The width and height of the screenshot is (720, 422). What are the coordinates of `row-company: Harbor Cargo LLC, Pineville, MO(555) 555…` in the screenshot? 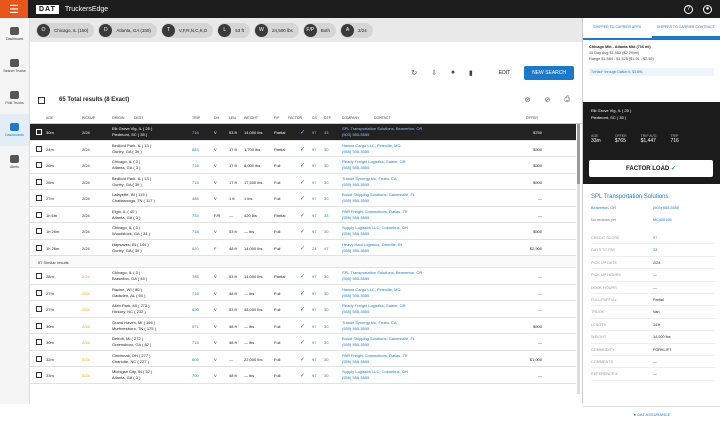 It's located at (371, 293).